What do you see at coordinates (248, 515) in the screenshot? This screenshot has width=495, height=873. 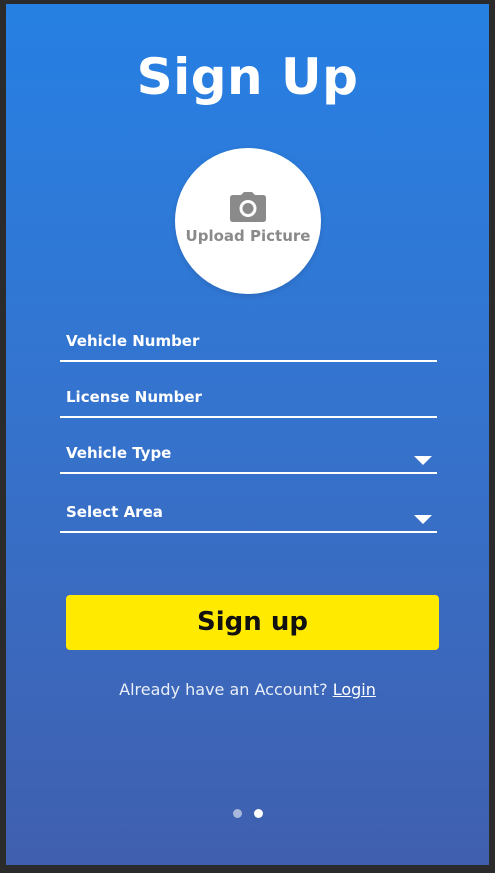 I see `select-area-select: Select Area` at bounding box center [248, 515].